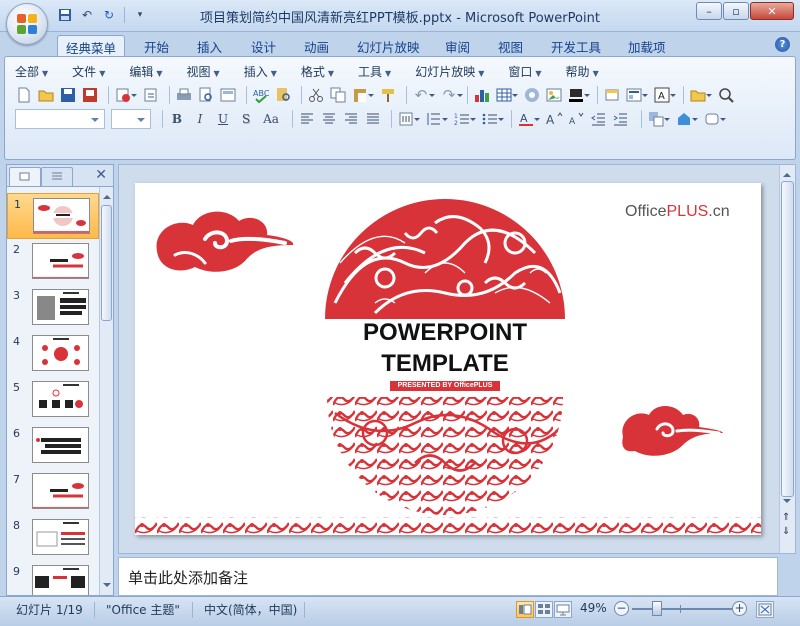  What do you see at coordinates (31, 72) in the screenshot?
I see `menu-all: 全部 ▼` at bounding box center [31, 72].